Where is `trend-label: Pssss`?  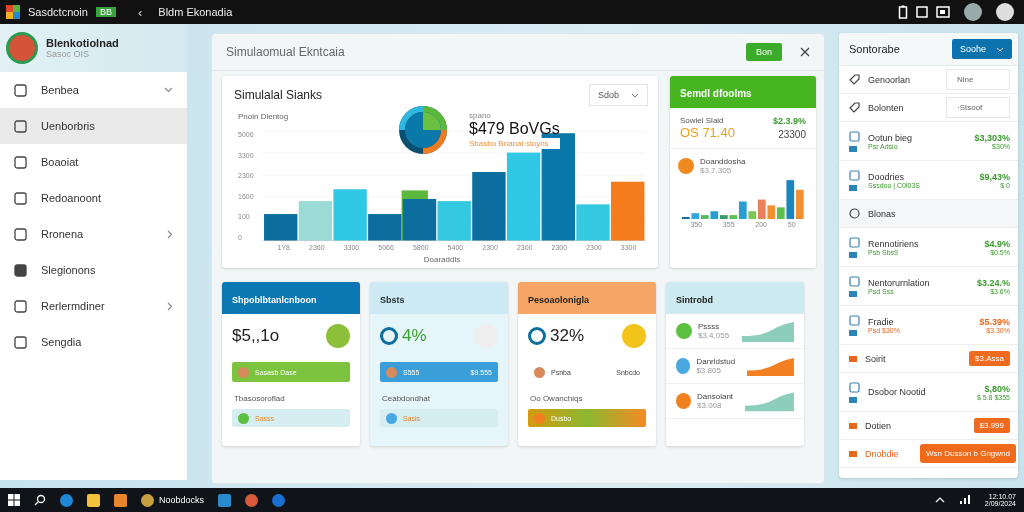
trend-label: Pssss is located at coordinates (709, 326).